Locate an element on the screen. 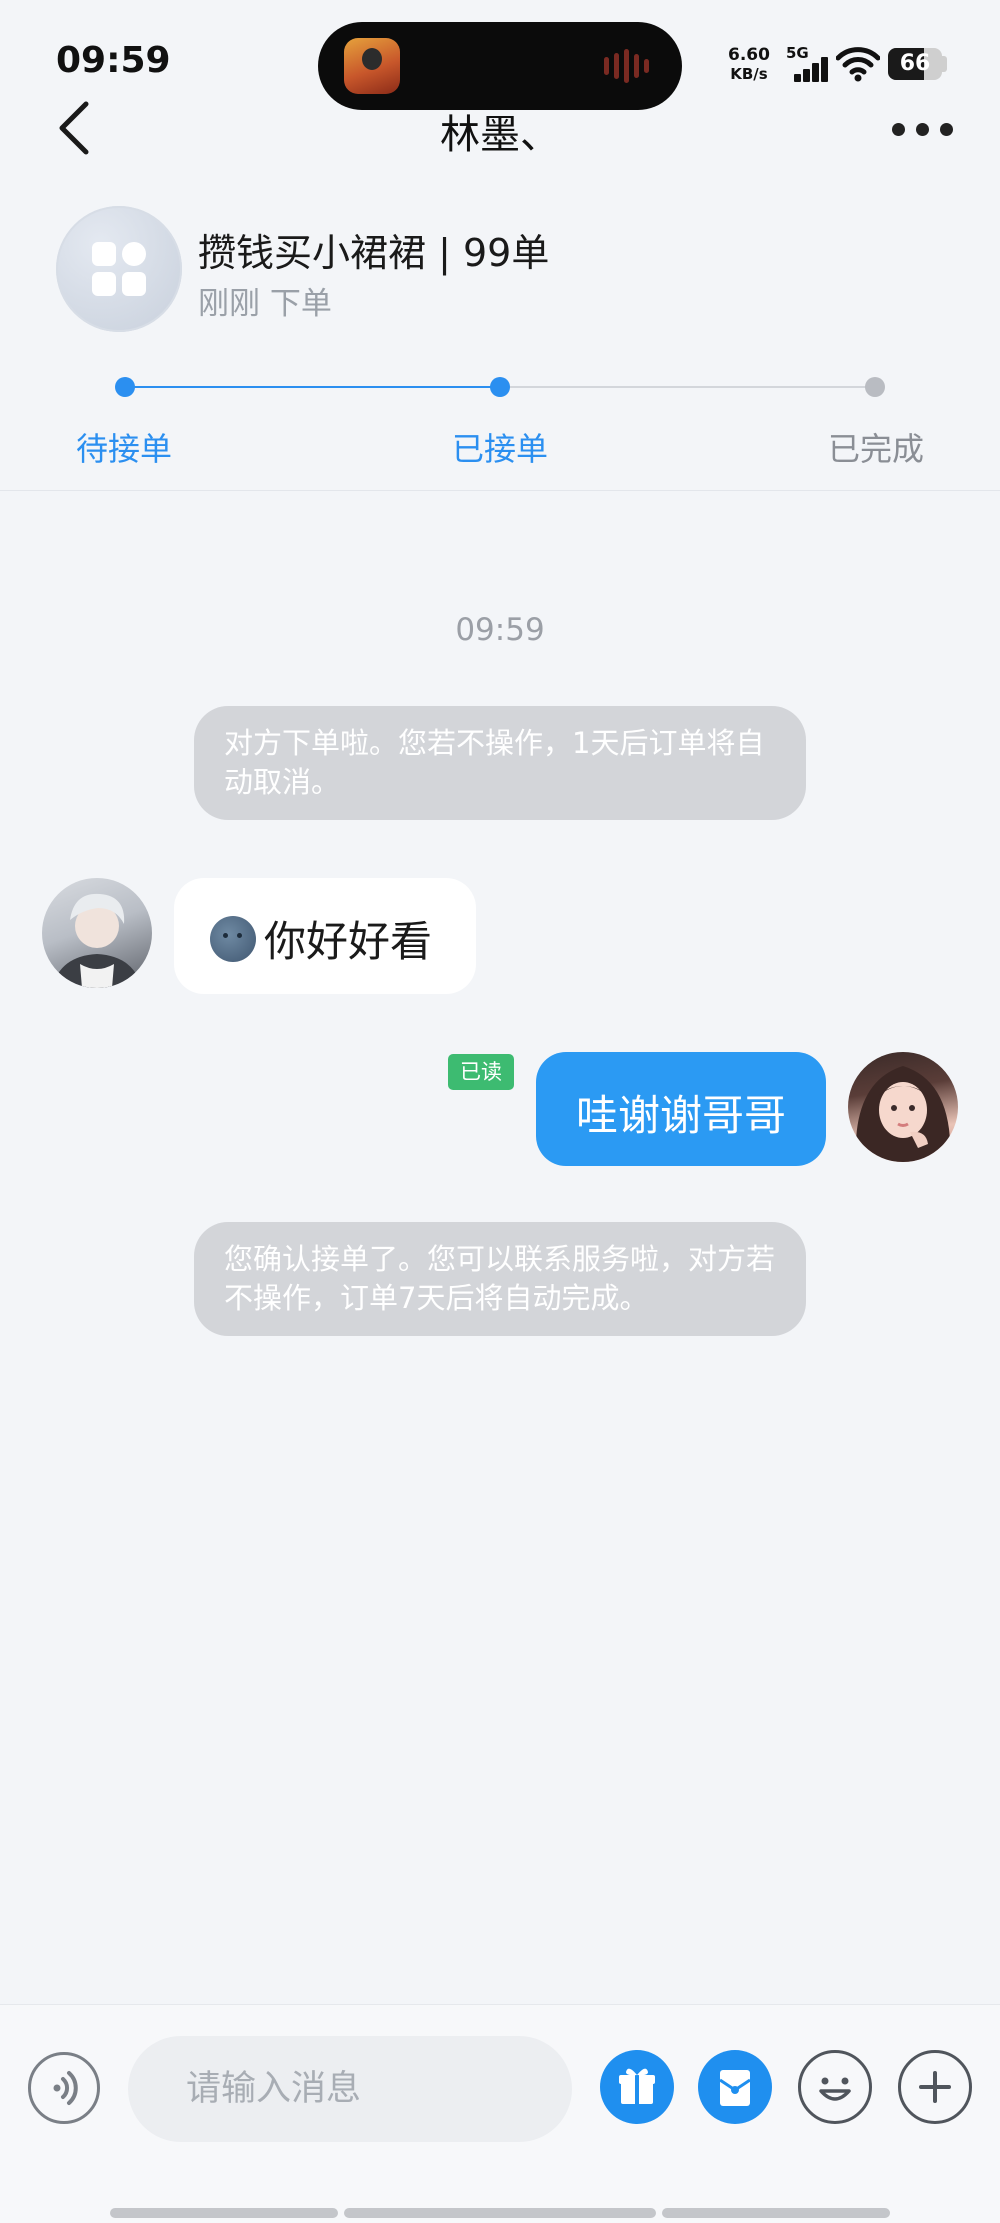  chat-timestamp: 09:59 is located at coordinates (500, 630).